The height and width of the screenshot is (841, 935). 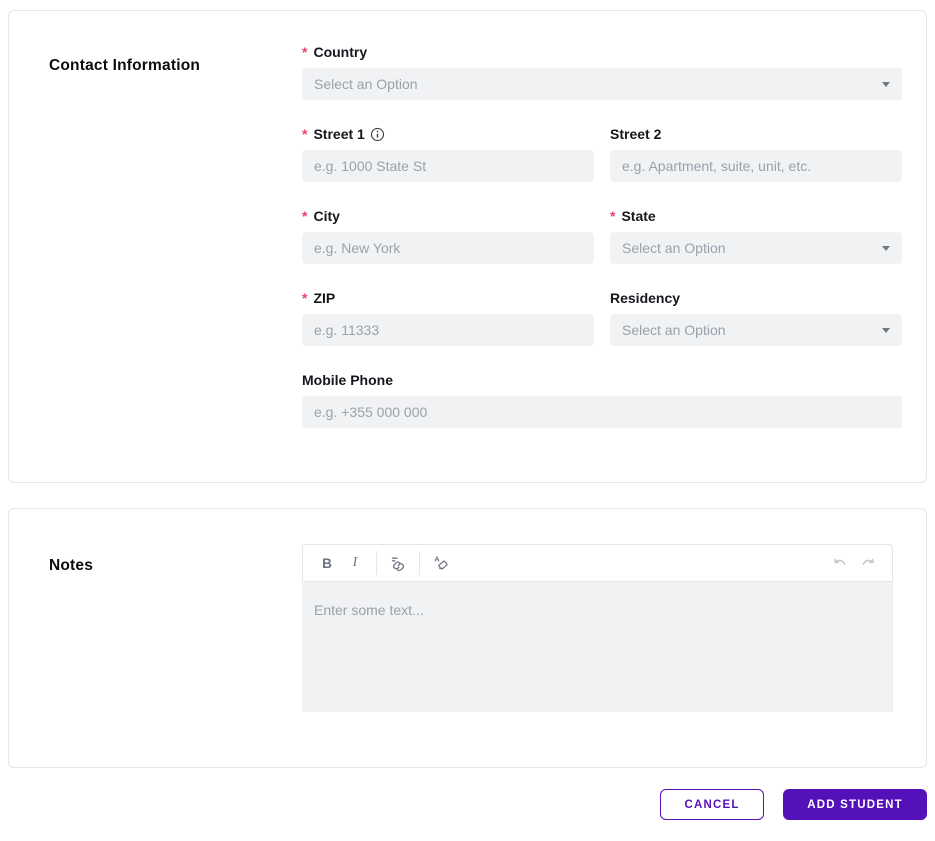 I want to click on editor-toolbar: B I A, so click(x=597, y=563).